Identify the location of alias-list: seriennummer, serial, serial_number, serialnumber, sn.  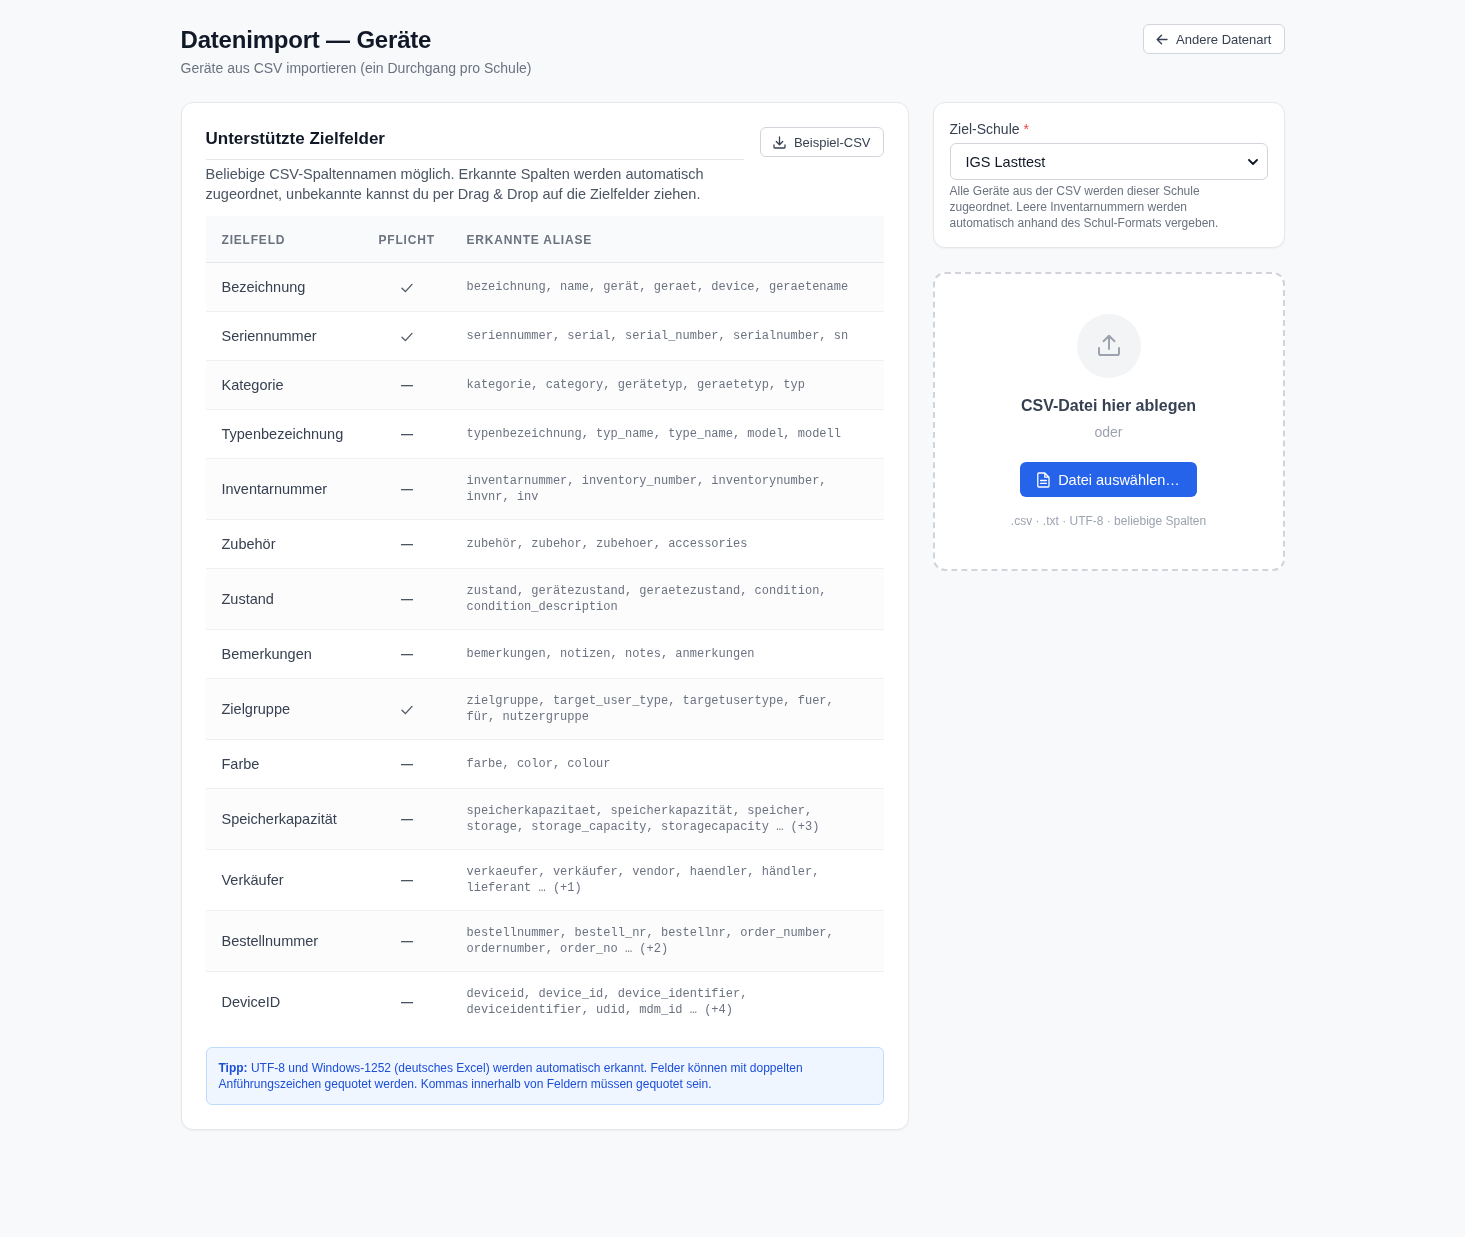
(661, 336).